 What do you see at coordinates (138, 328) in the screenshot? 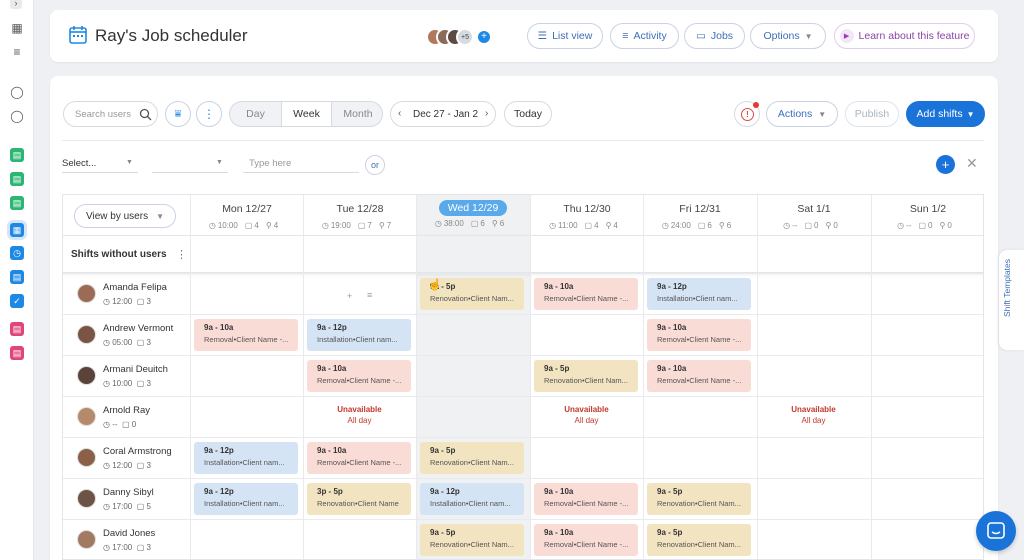
I see `user-name: Andrew Vermont` at bounding box center [138, 328].